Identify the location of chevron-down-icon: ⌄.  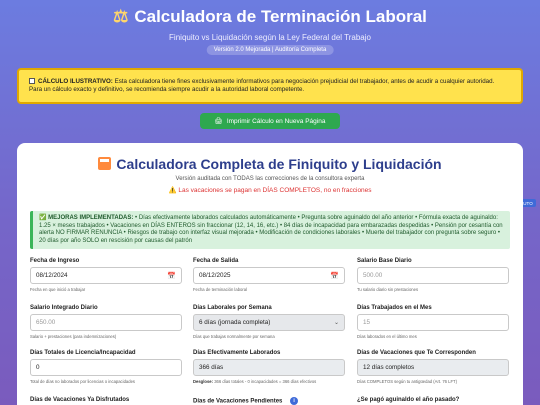
(336, 323).